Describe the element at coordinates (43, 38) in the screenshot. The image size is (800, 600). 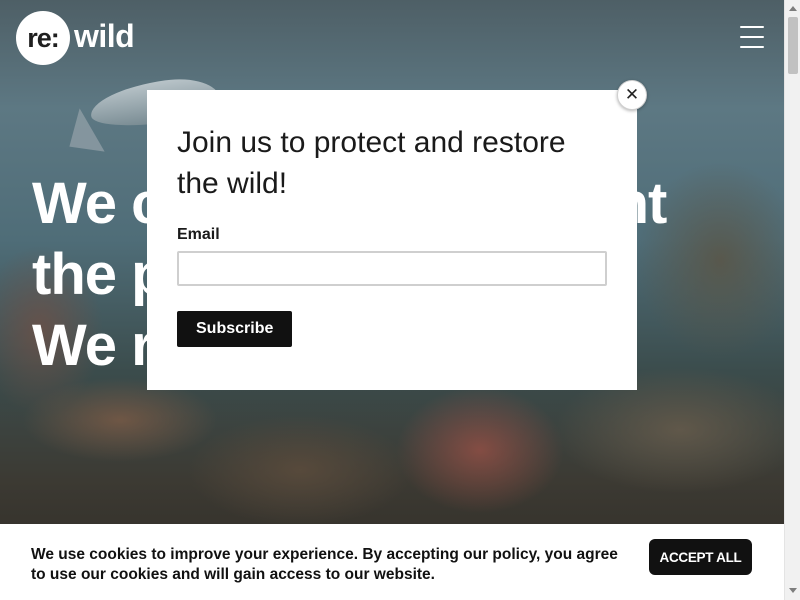
I see `logo-mark: re:` at that location.